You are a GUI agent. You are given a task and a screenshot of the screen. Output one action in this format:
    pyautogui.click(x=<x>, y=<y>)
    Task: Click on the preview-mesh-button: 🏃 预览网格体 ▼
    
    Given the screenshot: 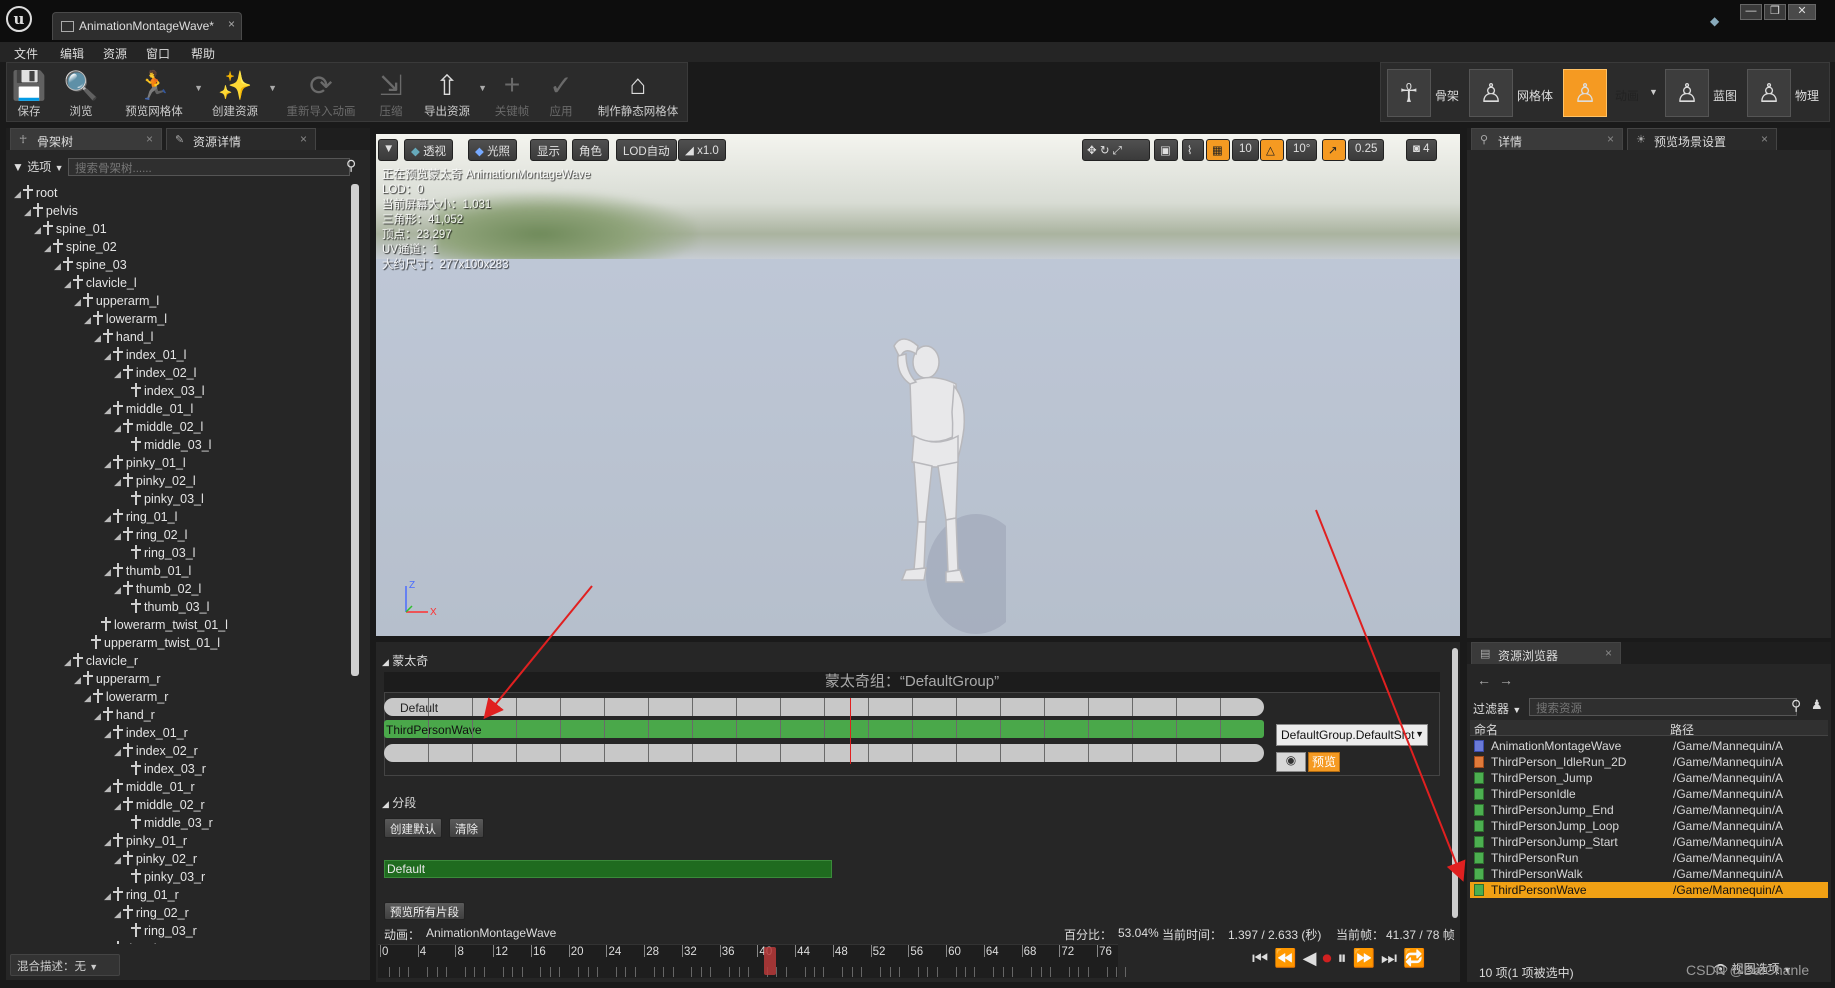 What is the action you would take?
    pyautogui.click(x=159, y=93)
    